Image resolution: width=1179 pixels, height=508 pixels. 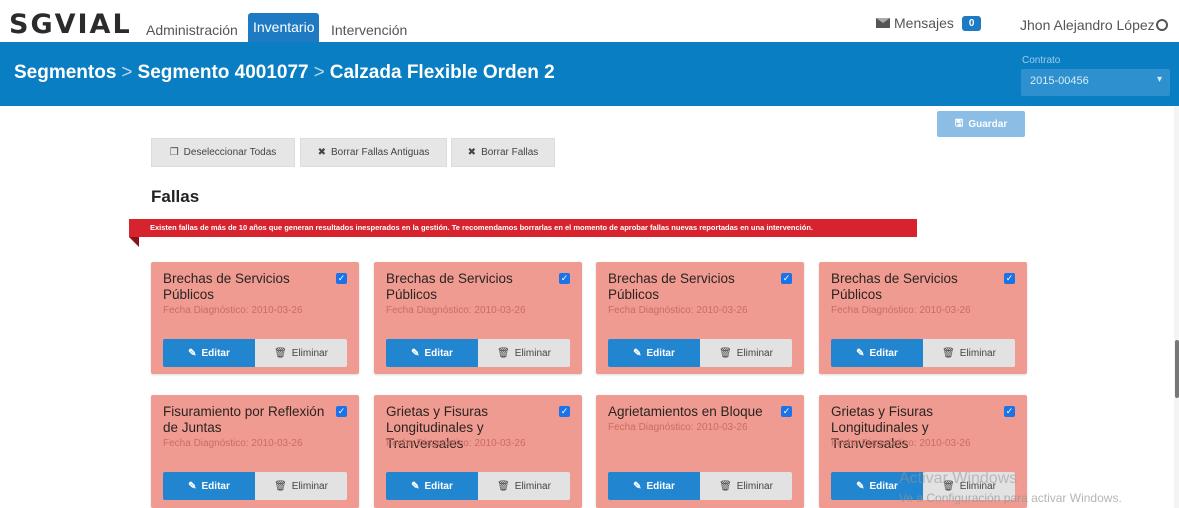 What do you see at coordinates (174, 152) in the screenshot?
I see `copy-icon: ❐` at bounding box center [174, 152].